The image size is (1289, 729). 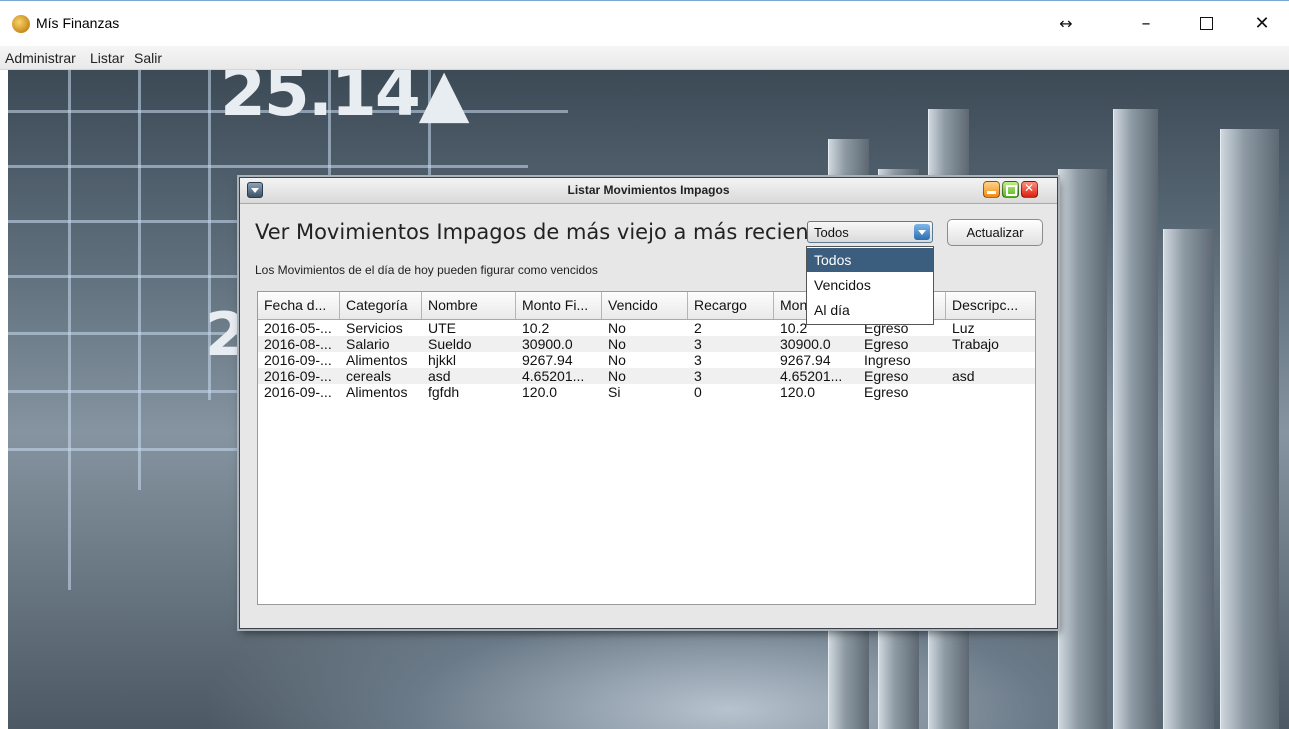 I want to click on cell-nombre: UTE, so click(x=442, y=328).